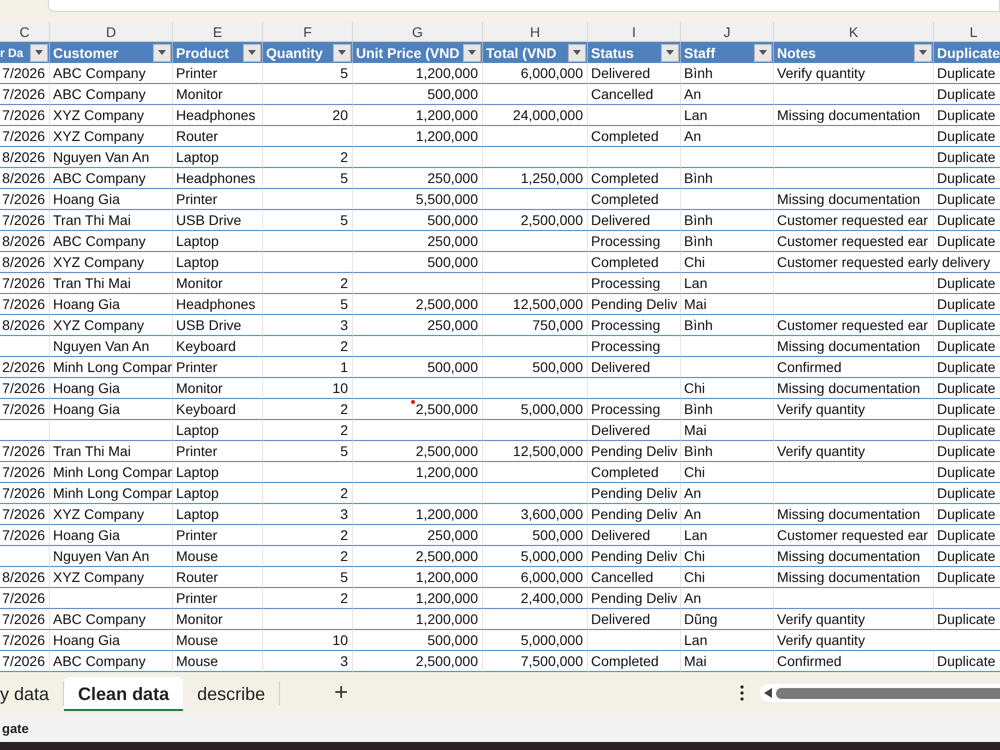  I want to click on table-cell: ABC Company, so click(111, 94).